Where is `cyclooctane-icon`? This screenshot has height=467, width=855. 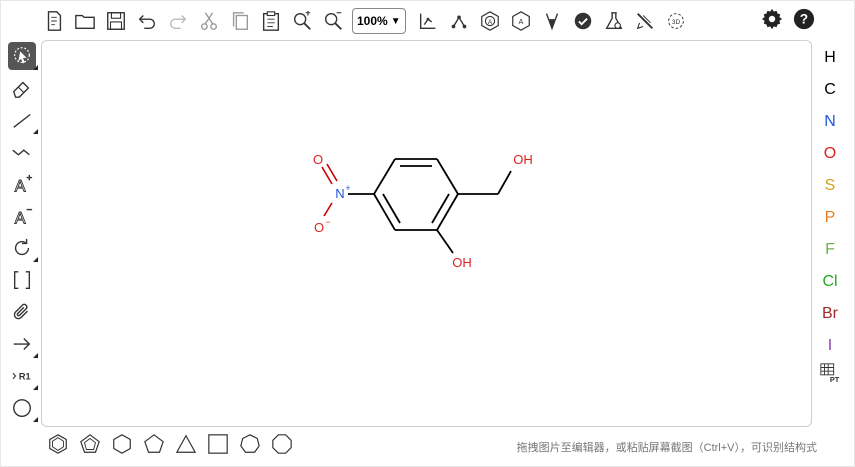
cyclooctane-icon is located at coordinates (281, 443).